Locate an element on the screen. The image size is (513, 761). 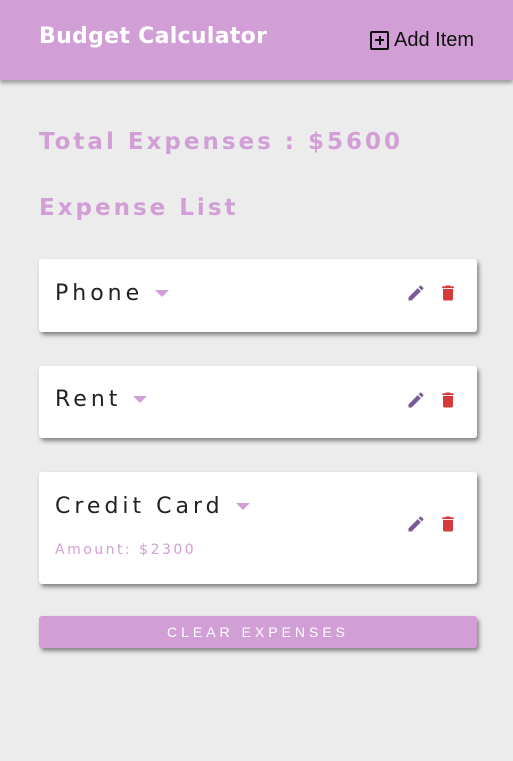
expense-name-row: Phone is located at coordinates (112, 293).